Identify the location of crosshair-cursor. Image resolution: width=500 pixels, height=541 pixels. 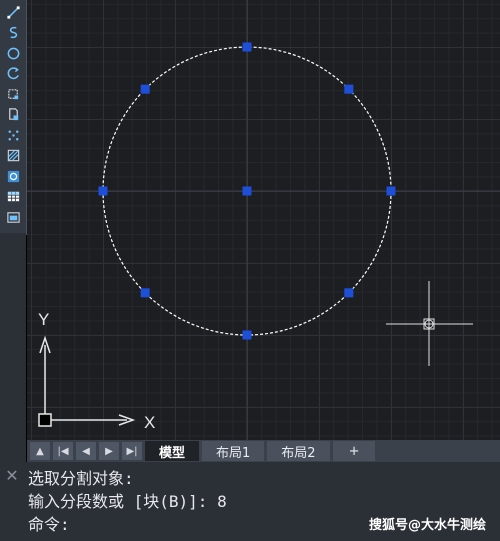
(429, 323).